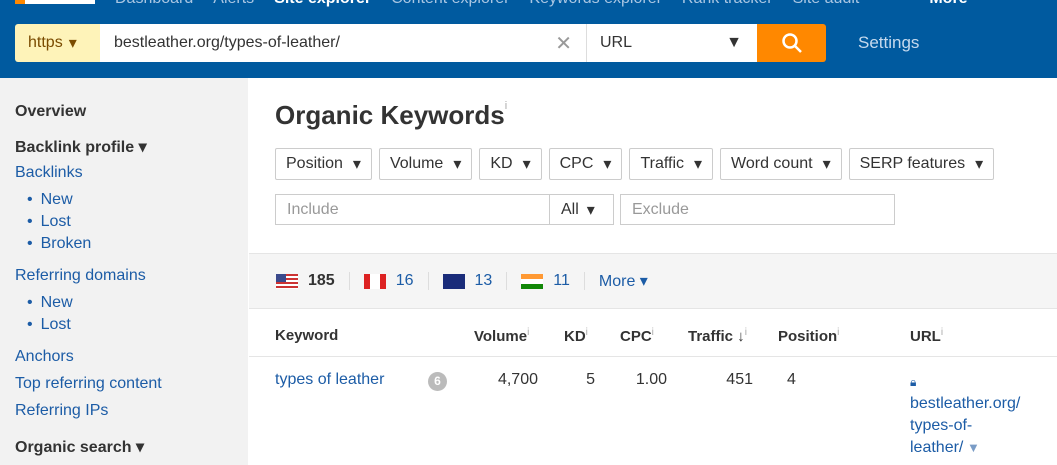 This screenshot has height=465, width=1057. I want to click on col-label: CPC, so click(636, 336).